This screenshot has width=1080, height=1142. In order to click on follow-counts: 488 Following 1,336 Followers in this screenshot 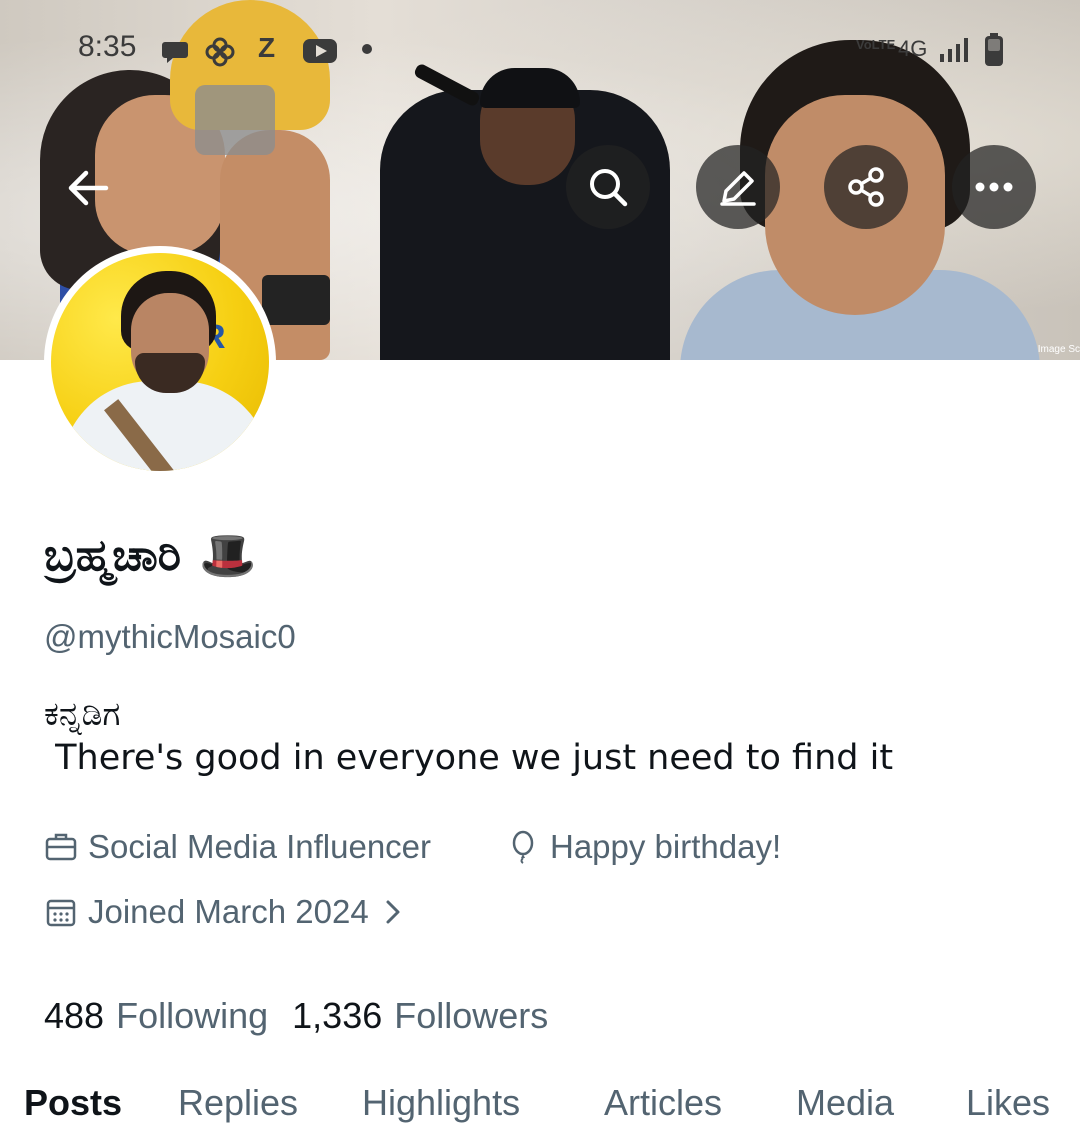, I will do `click(301, 1016)`.